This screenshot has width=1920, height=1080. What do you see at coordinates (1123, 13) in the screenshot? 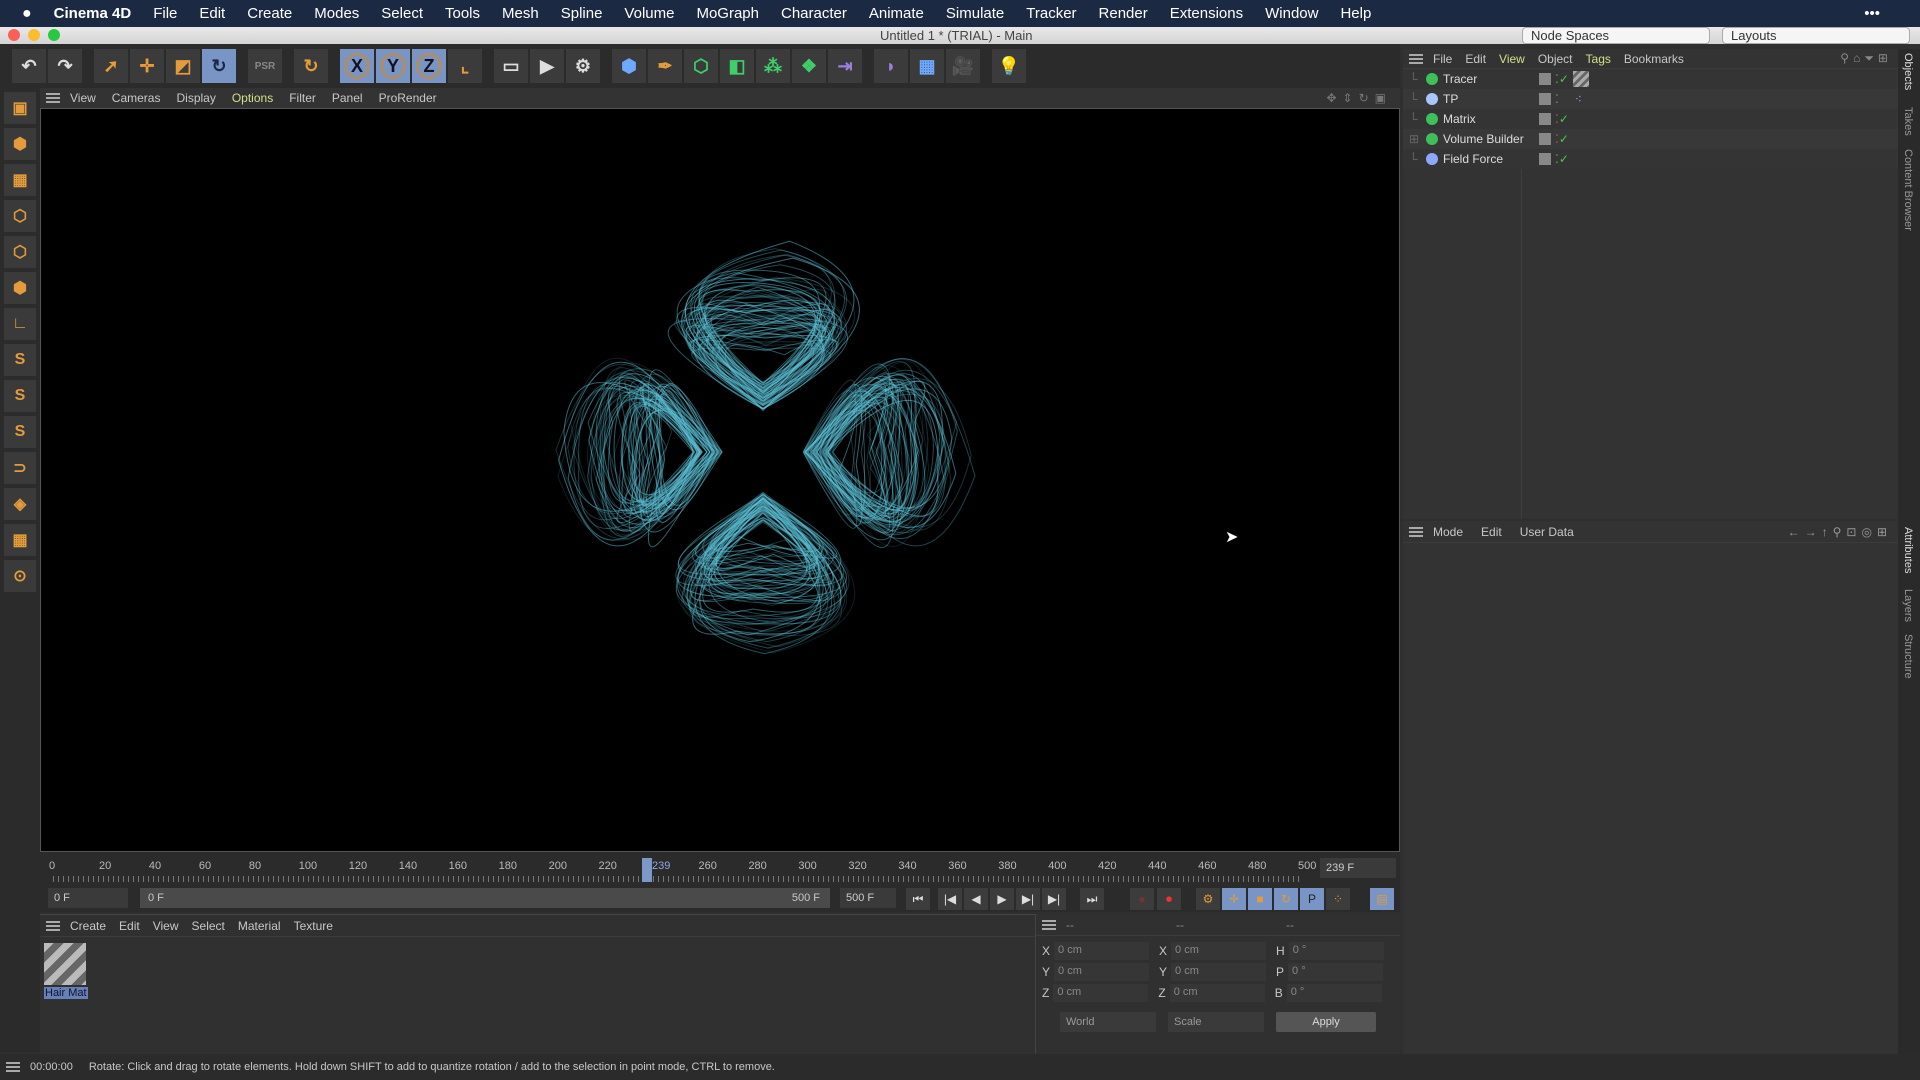
I see `menu-render: Render` at bounding box center [1123, 13].